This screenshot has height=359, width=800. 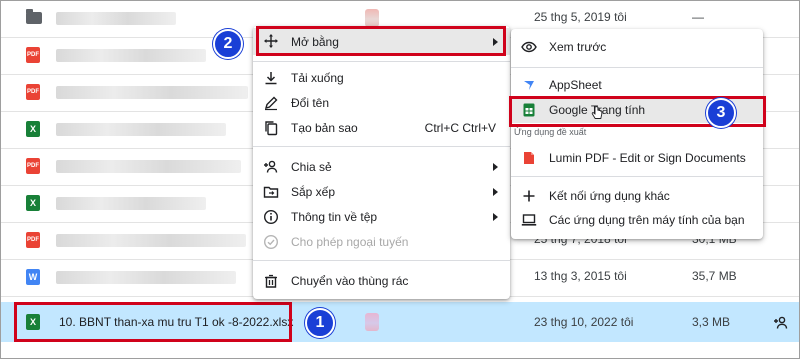 What do you see at coordinates (271, 242) in the screenshot?
I see `offline-check-icon` at bounding box center [271, 242].